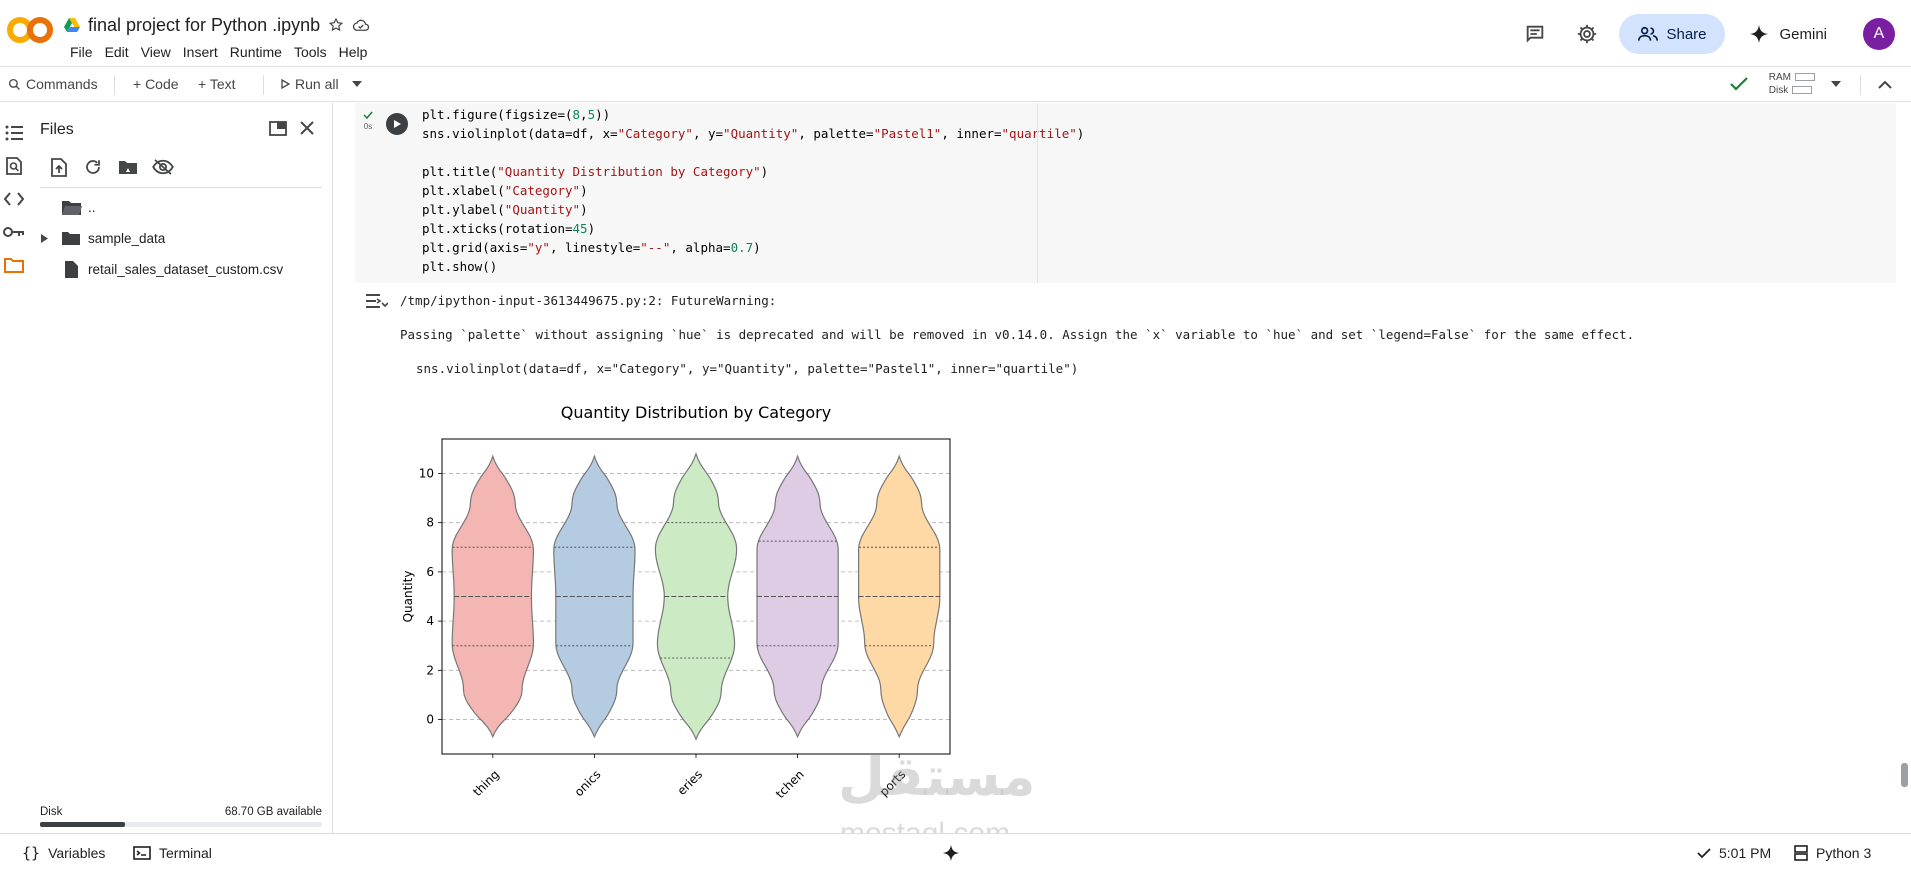  Describe the element at coordinates (44, 238) in the screenshot. I see `expand-arrow-icon` at that location.